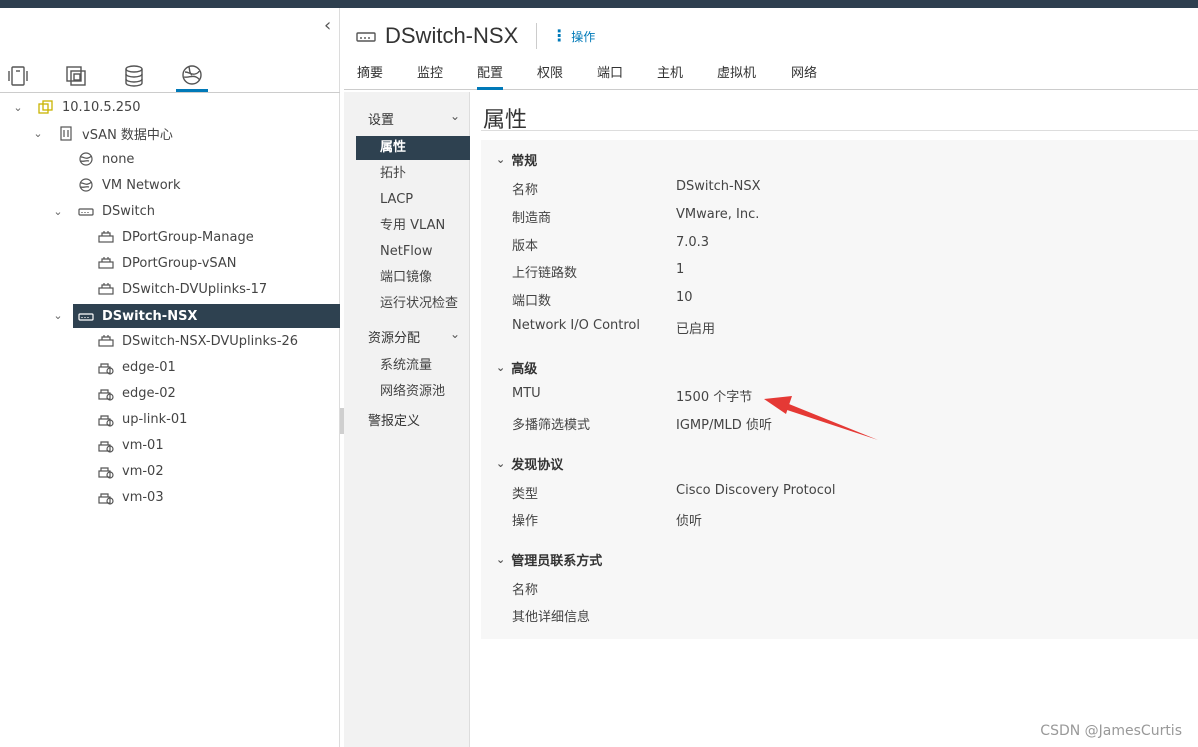  Describe the element at coordinates (215, 497) in the screenshot. I see `tree-item-segment: vm-03` at that location.